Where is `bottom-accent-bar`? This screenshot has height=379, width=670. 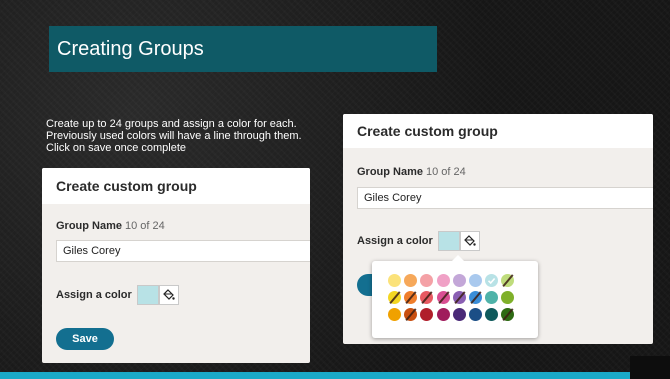 bottom-accent-bar is located at coordinates (315, 375).